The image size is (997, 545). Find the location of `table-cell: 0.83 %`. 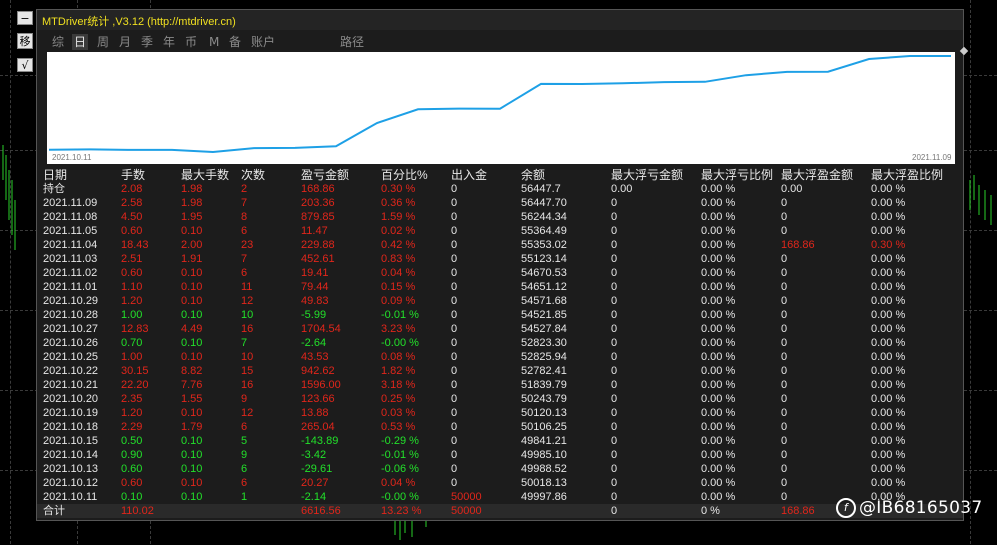

table-cell: 0.83 % is located at coordinates (398, 259).